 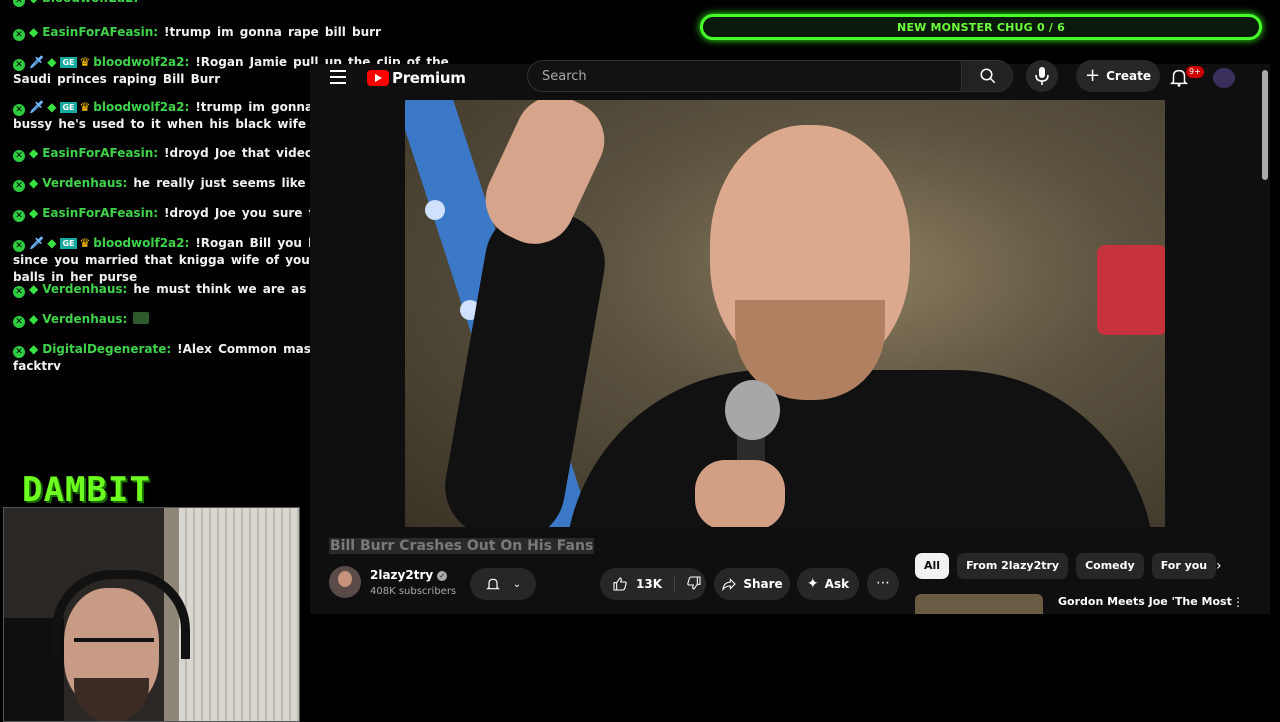 What do you see at coordinates (1145, 601) in the screenshot?
I see `recommended-video-title: Gordon Meets Joe 'The Most` at bounding box center [1145, 601].